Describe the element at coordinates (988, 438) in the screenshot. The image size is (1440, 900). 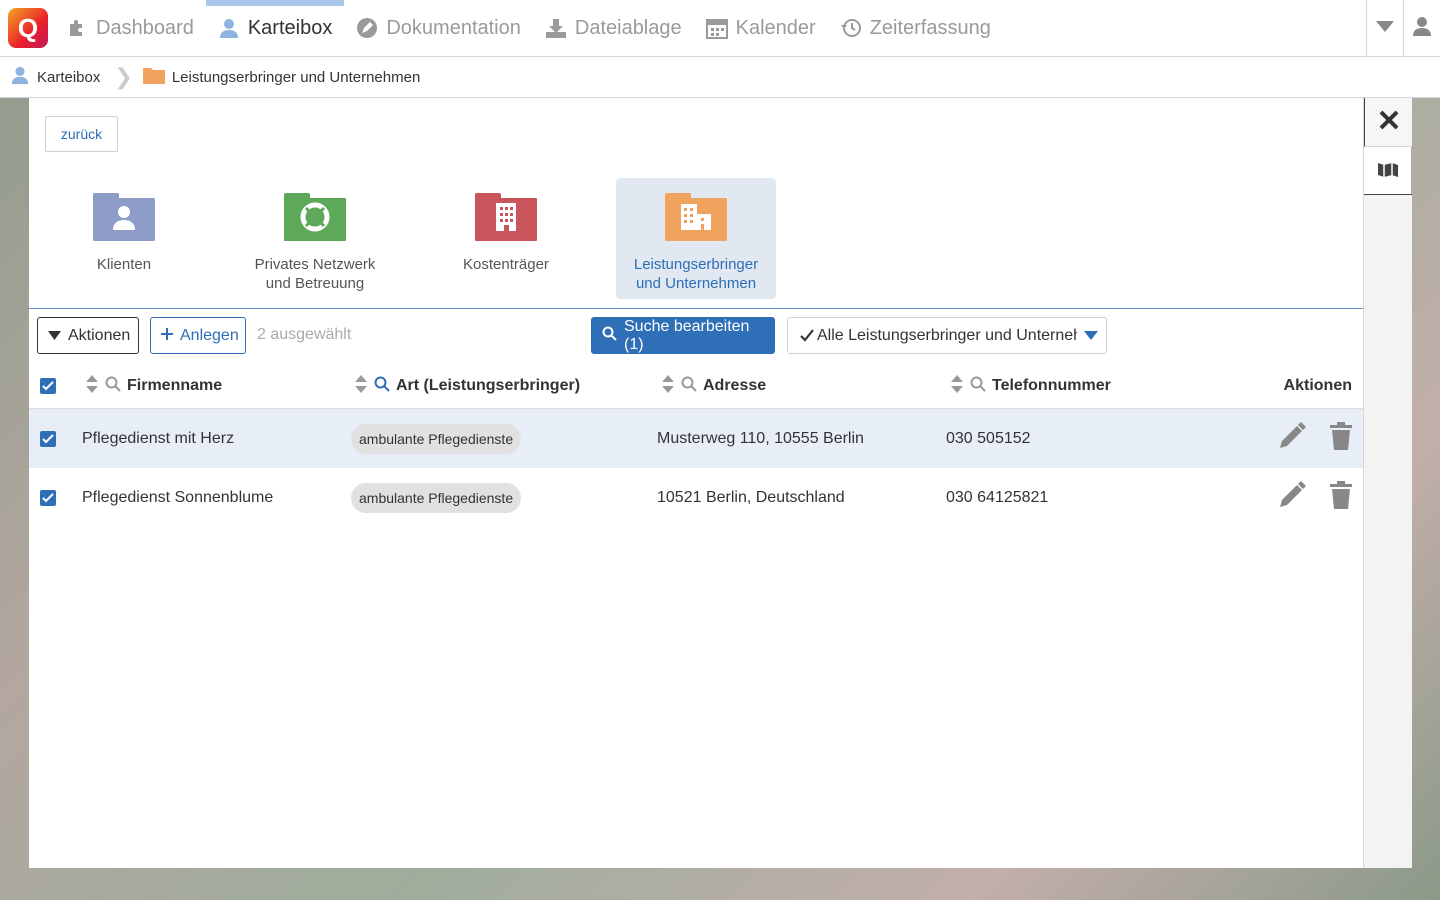
I see `cell-telefonnummer: 030 505152` at that location.